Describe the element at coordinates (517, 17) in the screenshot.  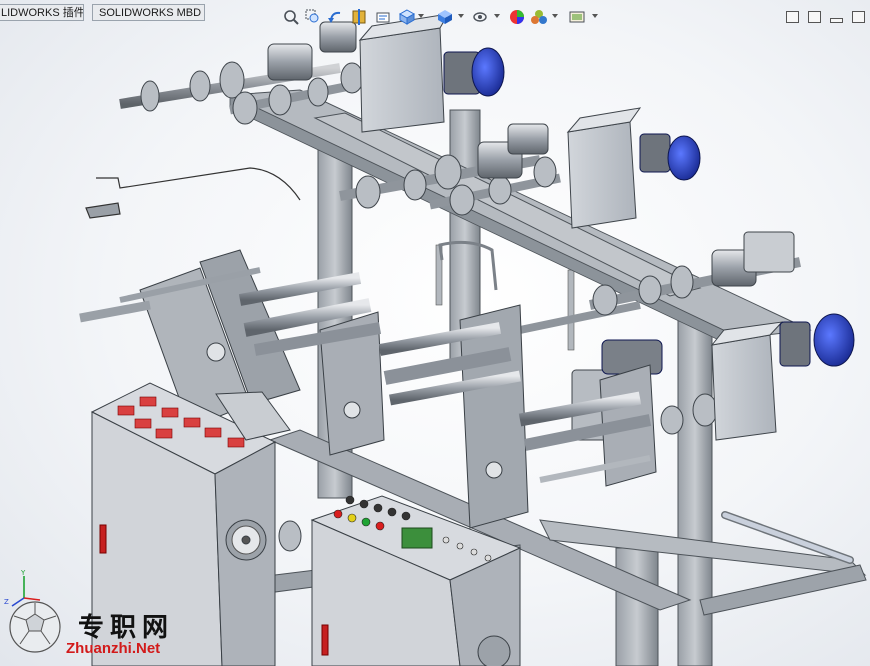
I see `edit-appearance-icon` at that location.